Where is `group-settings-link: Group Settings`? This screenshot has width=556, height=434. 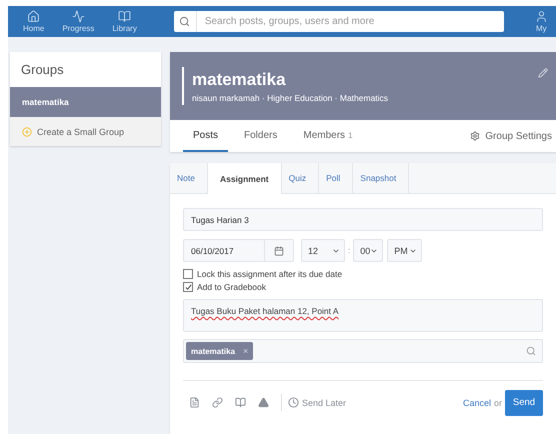 group-settings-link: Group Settings is located at coordinates (511, 136).